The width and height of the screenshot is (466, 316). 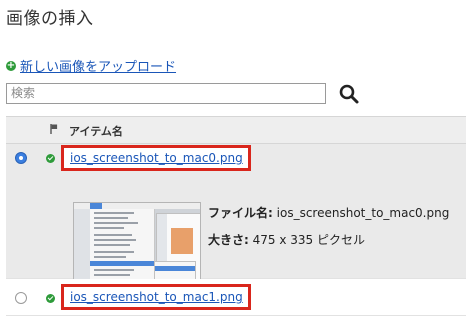 I want to click on search-icon, so click(x=349, y=94).